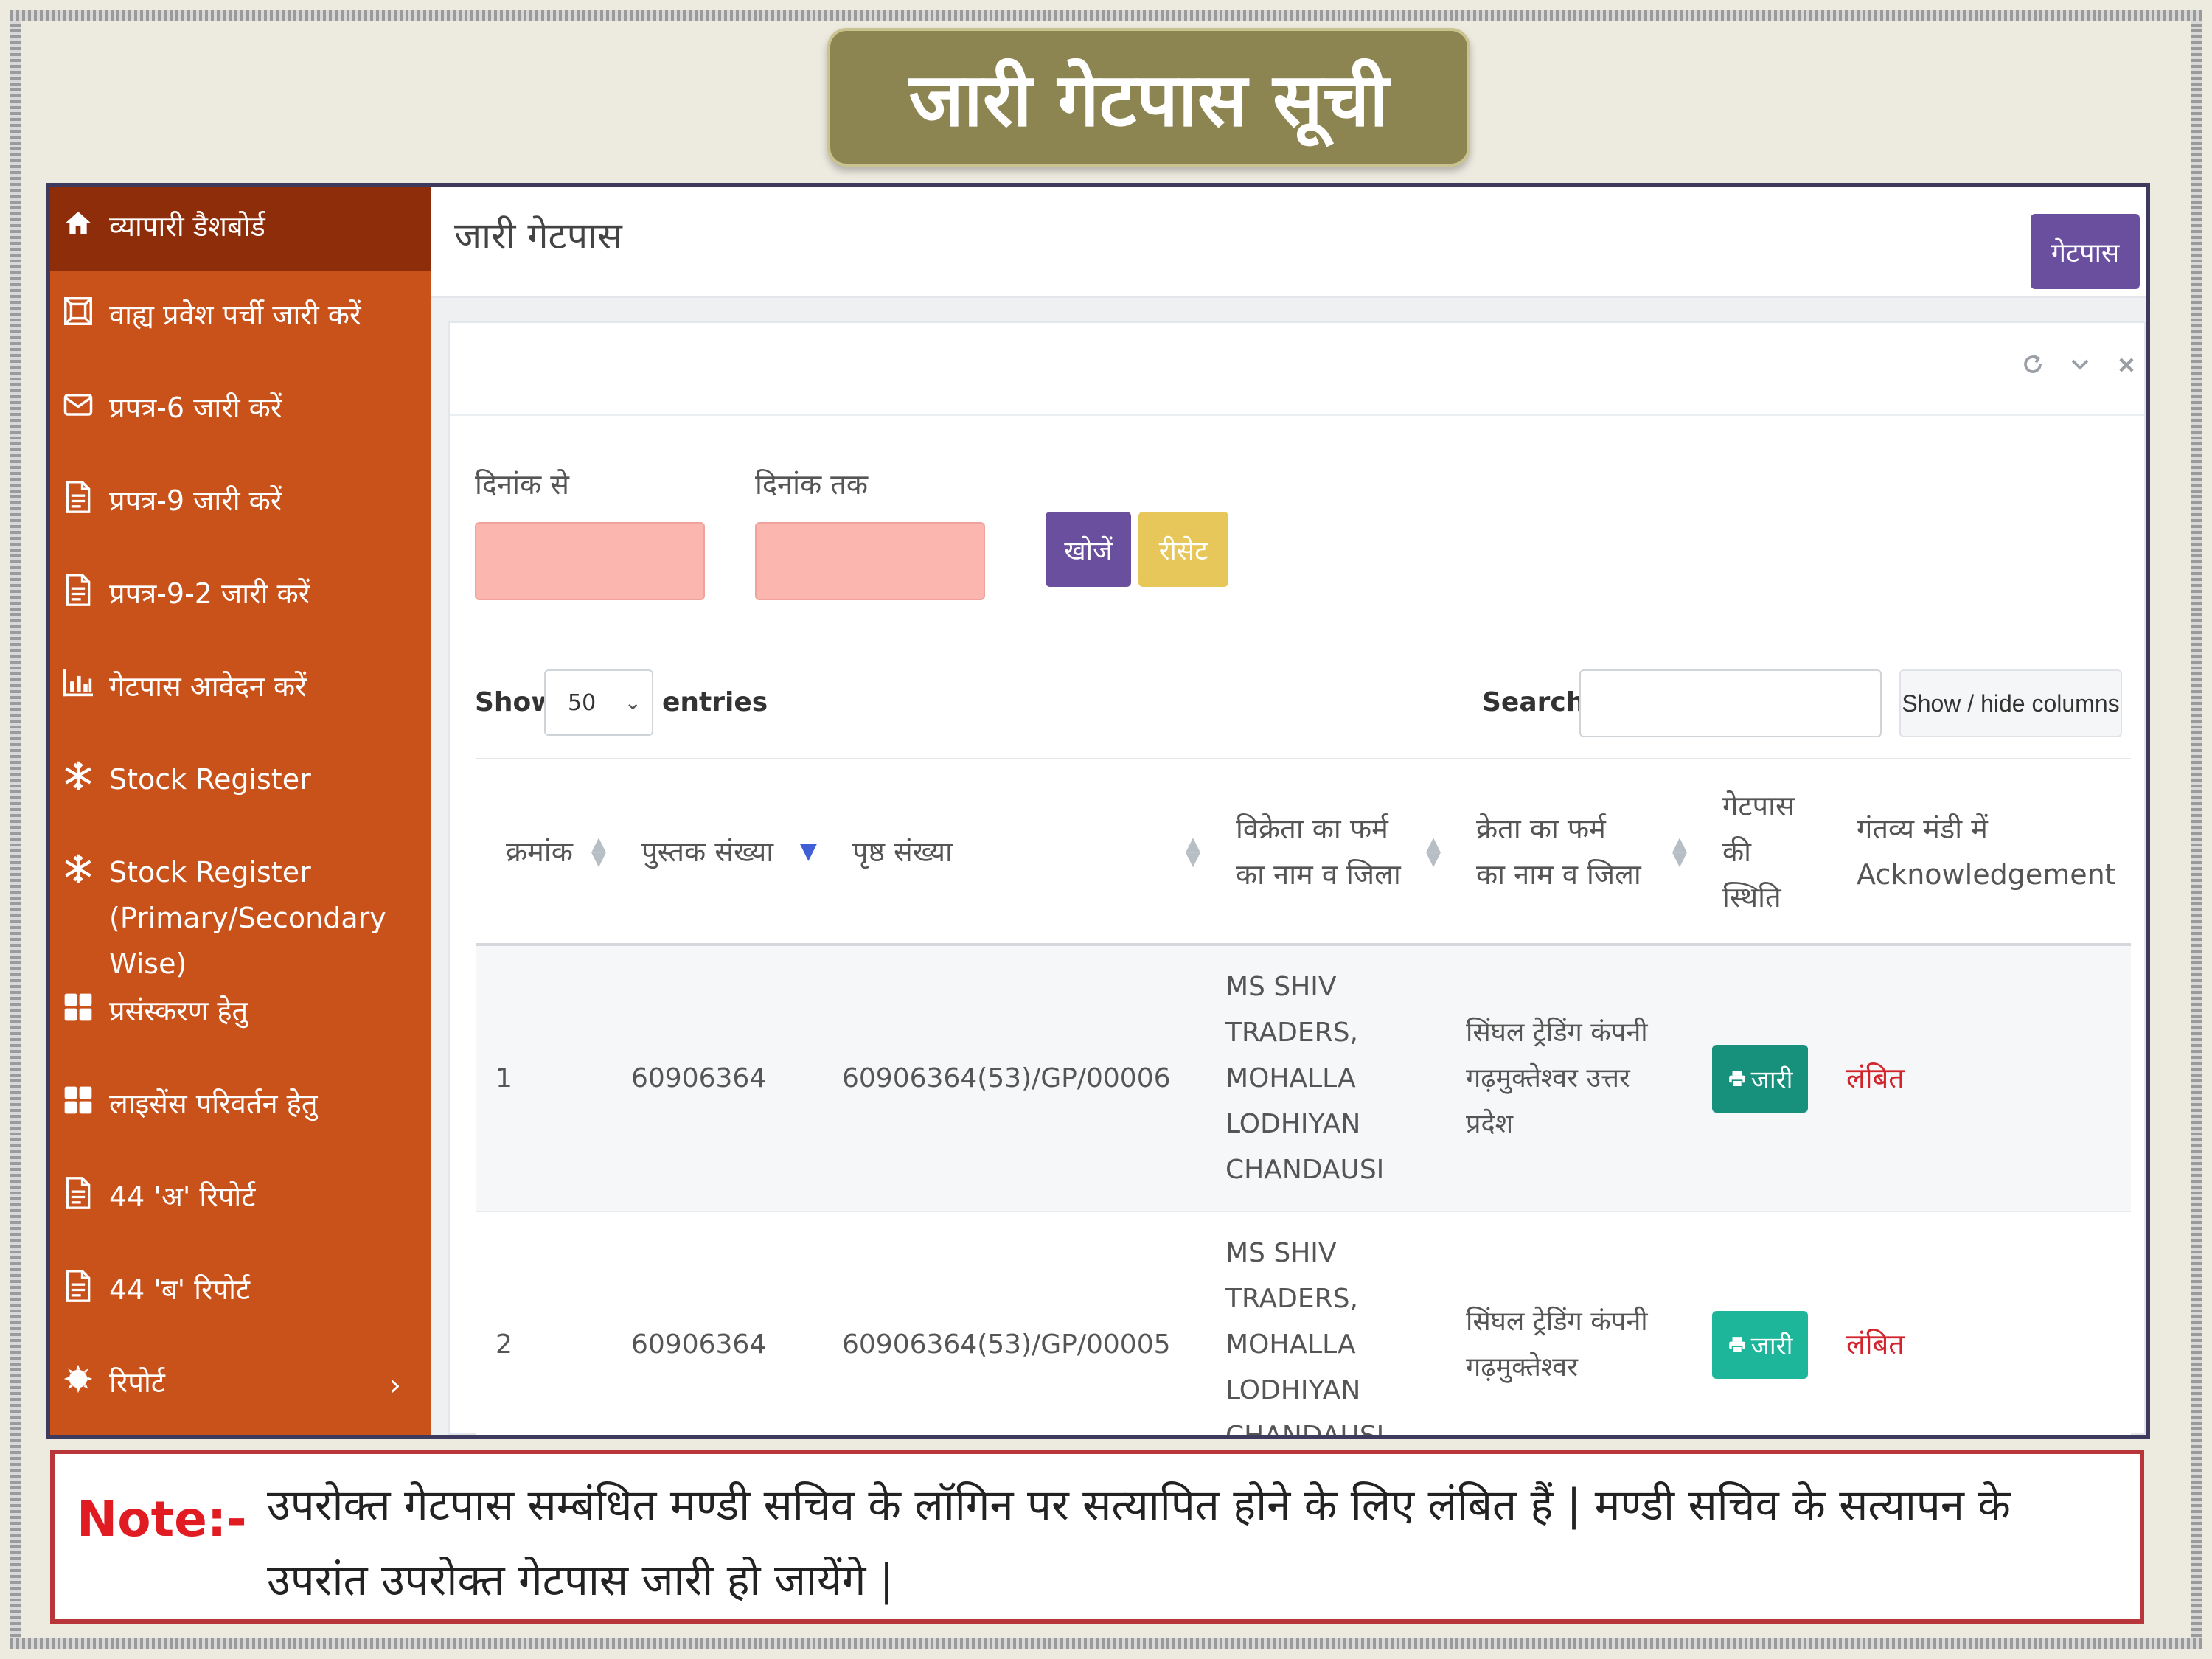 The image size is (2212, 1659). I want to click on sidebar-item-stock-register-wise: Stock Register (Primary/Secondary Wise), so click(240, 904).